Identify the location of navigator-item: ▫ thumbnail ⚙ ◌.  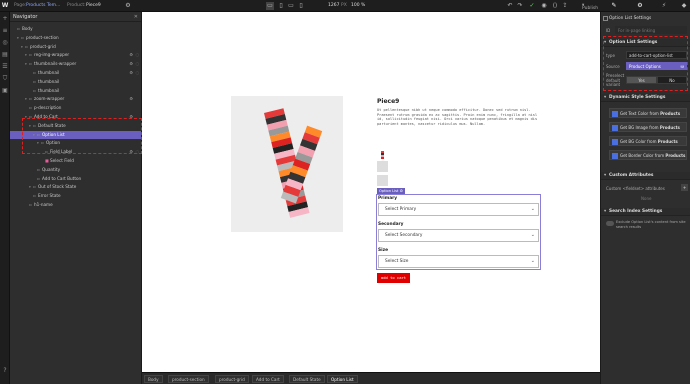
(75, 73).